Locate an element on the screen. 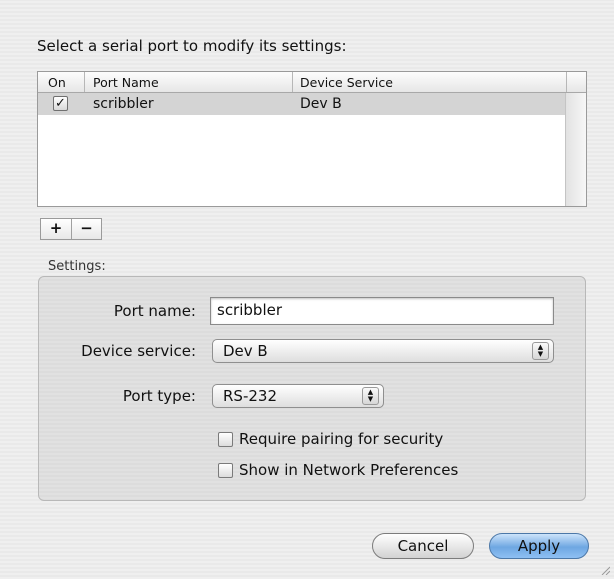 This screenshot has width=614, height=579. row-enabled-checkbox: ✓ is located at coordinates (60, 103).